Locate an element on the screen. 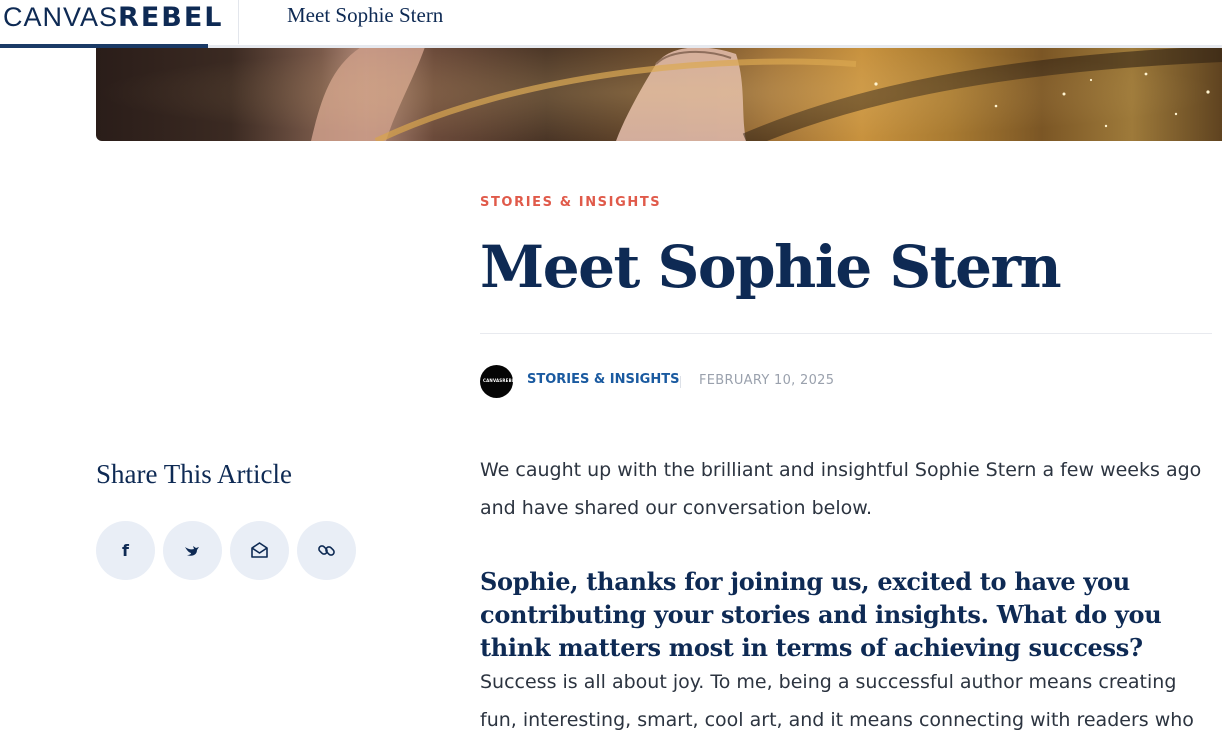 This screenshot has width=1222, height=741. author-link: STORIES & INSIGHTS is located at coordinates (603, 379).